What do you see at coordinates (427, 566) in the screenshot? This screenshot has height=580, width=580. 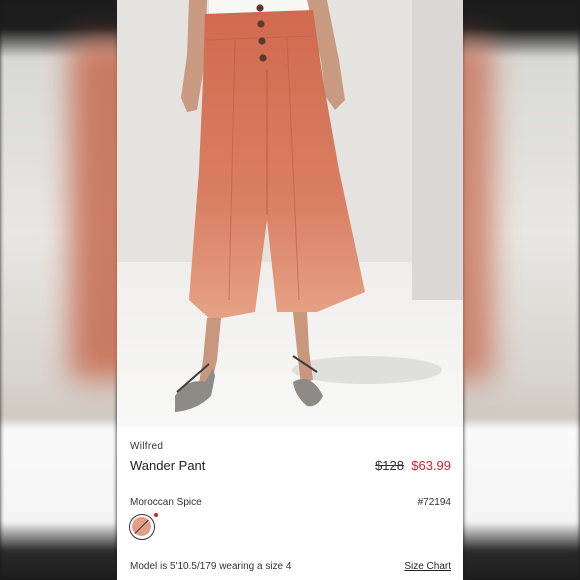 I see `size-chart-link: Size Chart` at bounding box center [427, 566].